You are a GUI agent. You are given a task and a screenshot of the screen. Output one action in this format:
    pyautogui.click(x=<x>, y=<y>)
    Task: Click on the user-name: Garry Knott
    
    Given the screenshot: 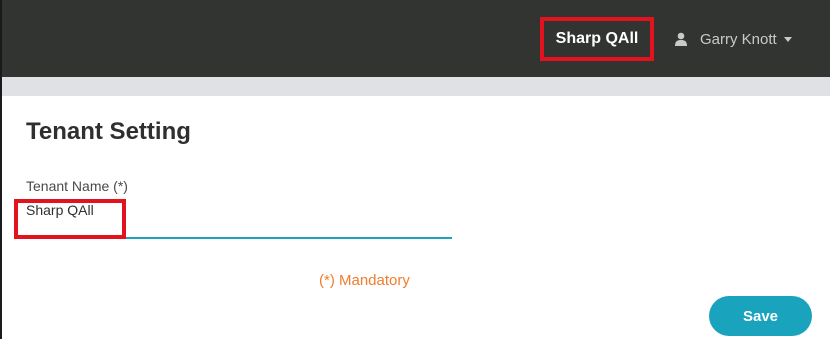 What is the action you would take?
    pyautogui.click(x=738, y=39)
    